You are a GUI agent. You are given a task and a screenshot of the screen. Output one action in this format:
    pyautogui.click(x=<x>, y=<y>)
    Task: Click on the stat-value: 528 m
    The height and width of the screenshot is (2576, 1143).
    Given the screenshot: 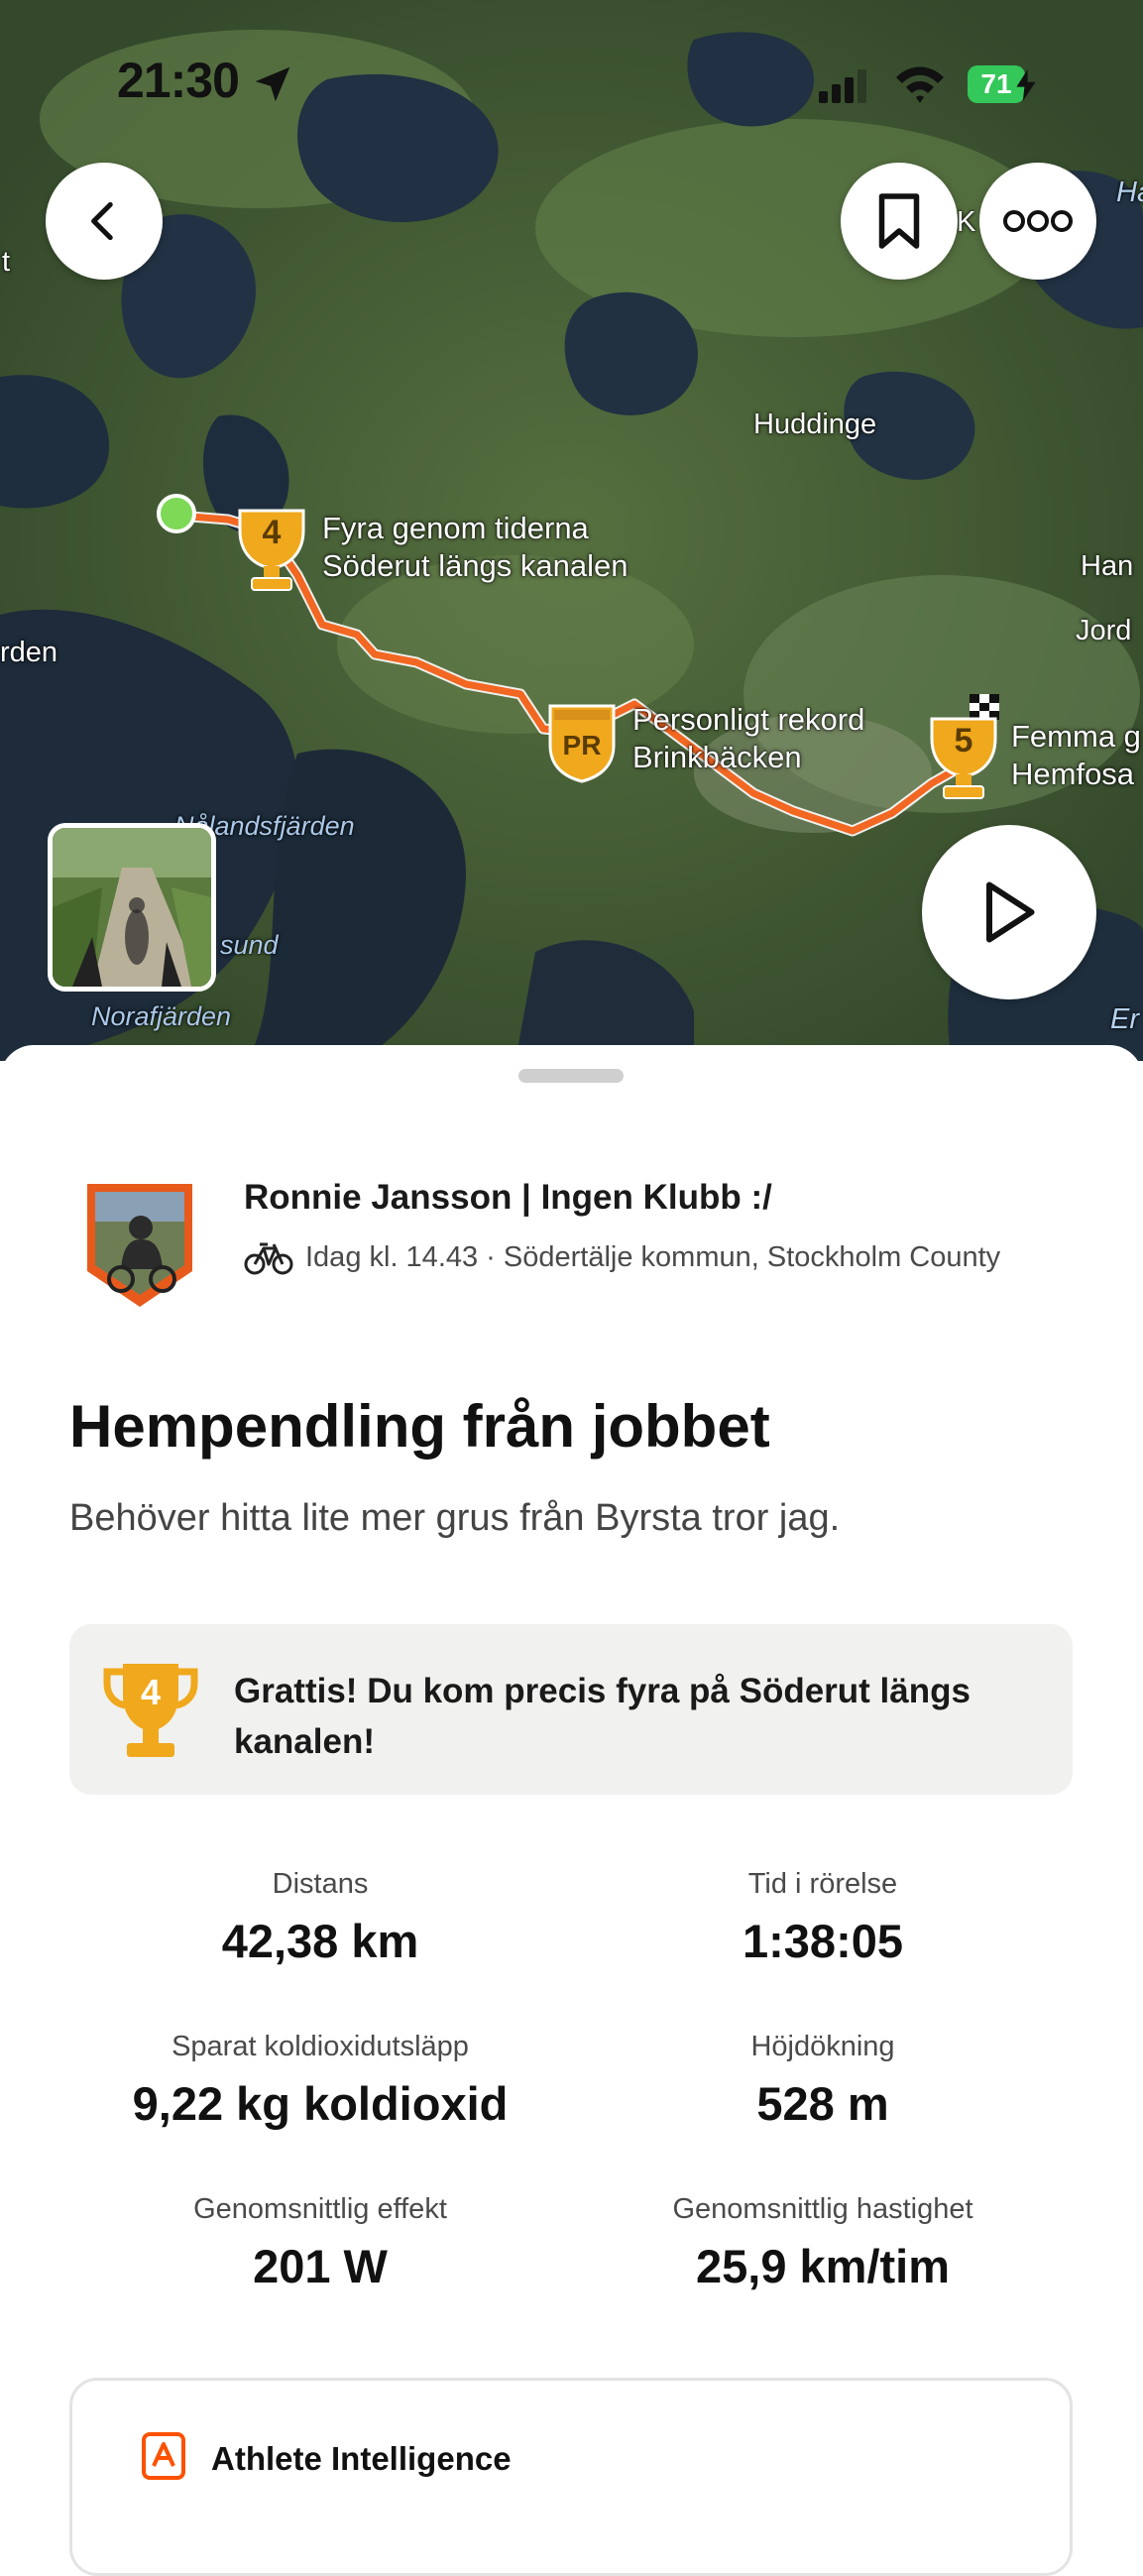 What is the action you would take?
    pyautogui.click(x=822, y=2103)
    